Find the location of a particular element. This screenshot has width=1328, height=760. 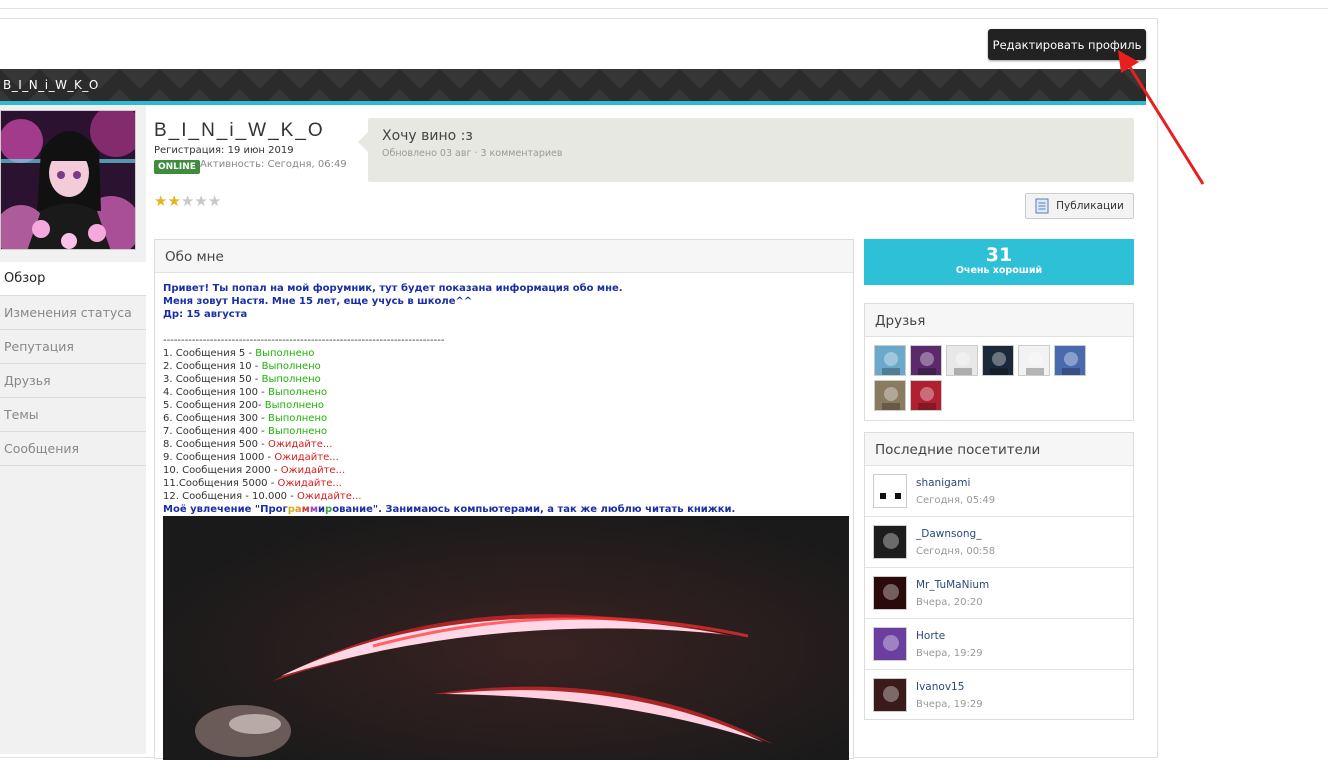

visitor-name: Horte is located at coordinates (930, 636).